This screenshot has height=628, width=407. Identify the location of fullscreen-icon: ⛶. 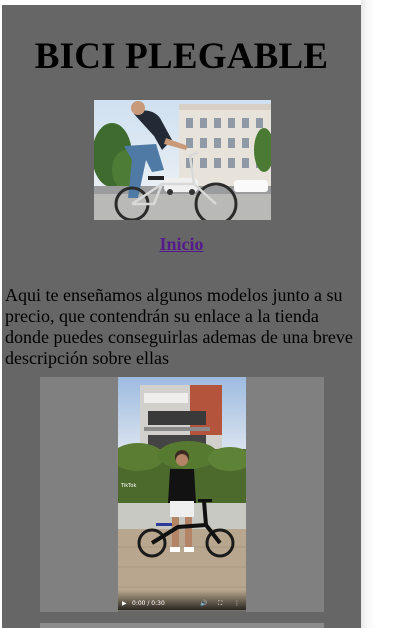
(220, 604).